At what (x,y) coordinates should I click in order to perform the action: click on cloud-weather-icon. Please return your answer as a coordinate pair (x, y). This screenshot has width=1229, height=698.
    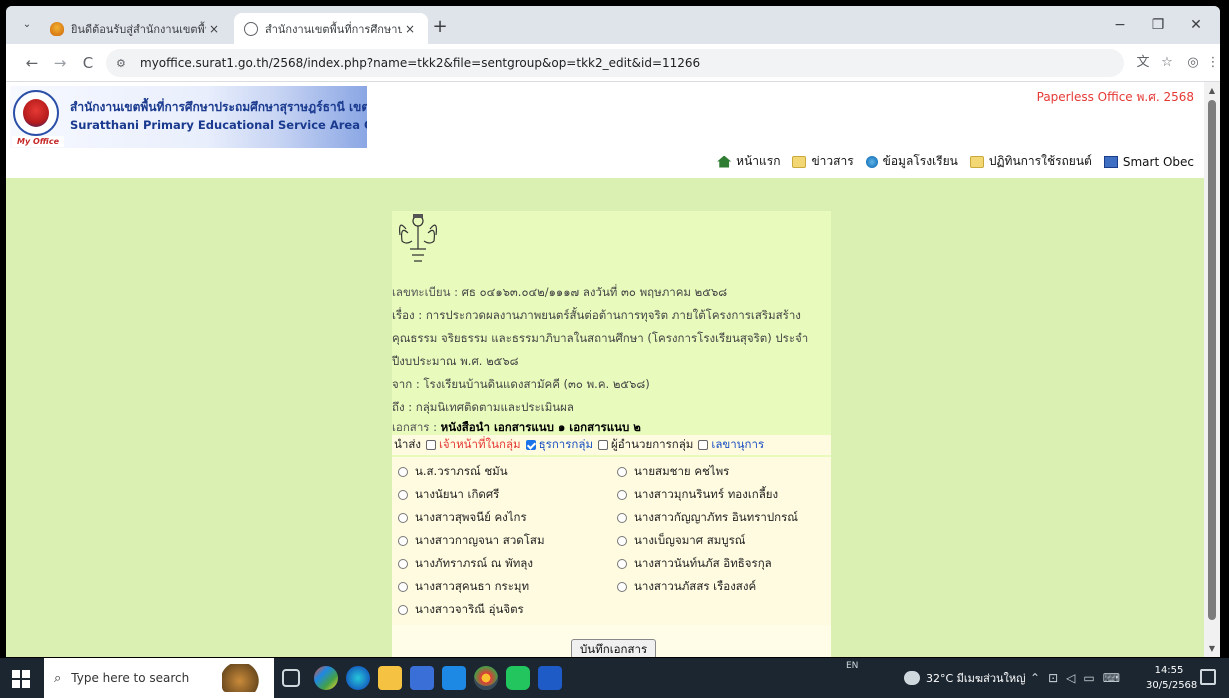
    Looking at the image, I should click on (912, 678).